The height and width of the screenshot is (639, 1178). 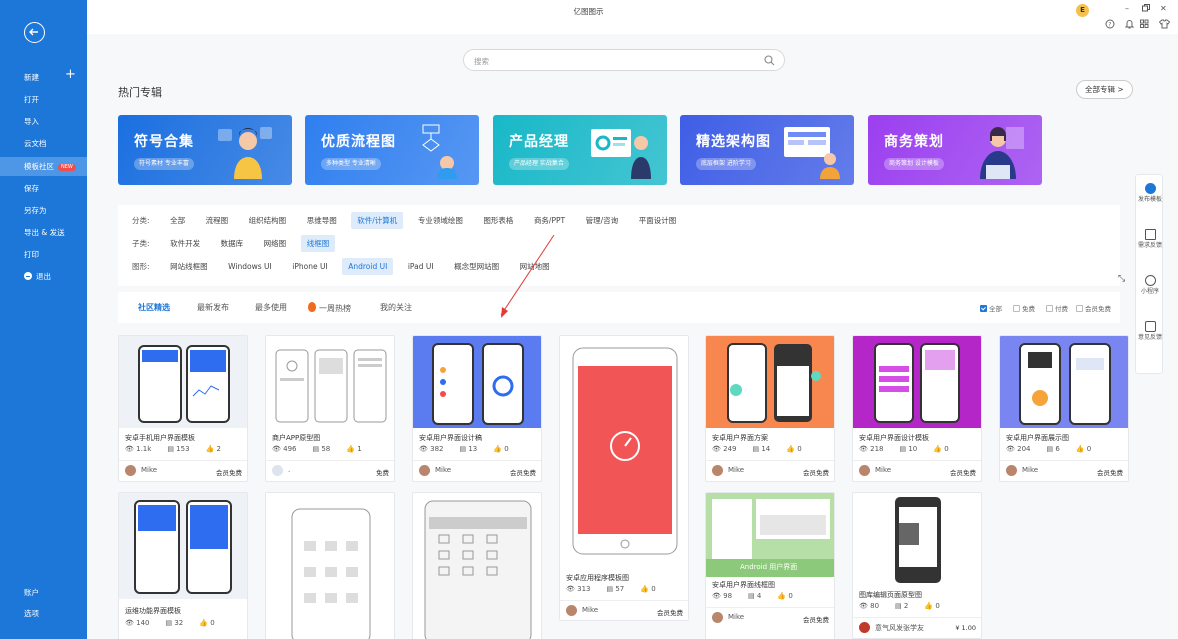 I want to click on filter-chip: 流程图, so click(x=217, y=220).